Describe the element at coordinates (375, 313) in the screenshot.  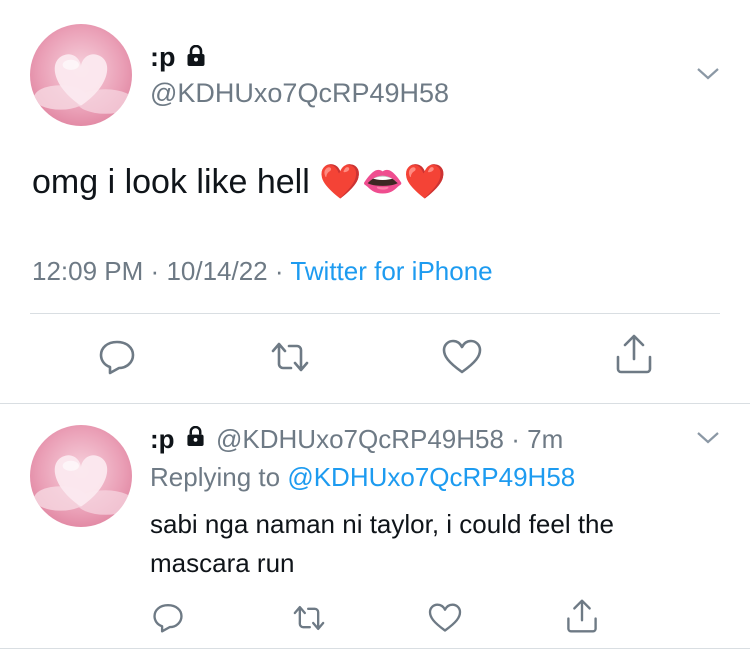
I see `divider` at that location.